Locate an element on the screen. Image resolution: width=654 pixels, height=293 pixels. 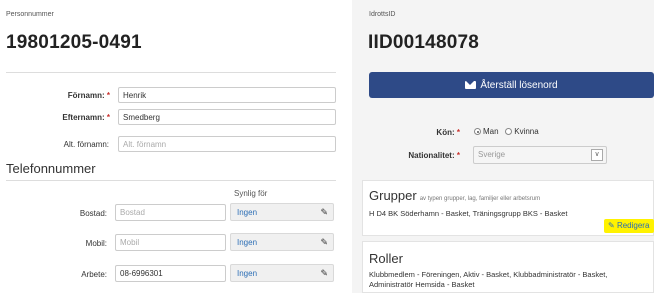
gender-label: Kön: * is located at coordinates (448, 132).